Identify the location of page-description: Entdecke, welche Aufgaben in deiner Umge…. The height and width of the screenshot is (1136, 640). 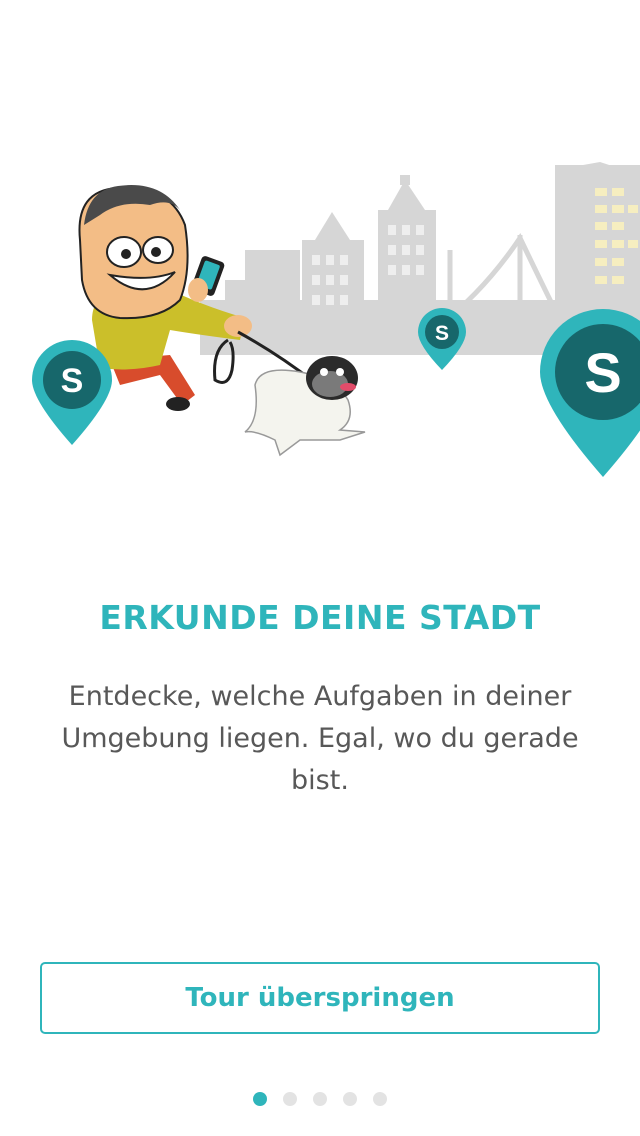
(320, 738).